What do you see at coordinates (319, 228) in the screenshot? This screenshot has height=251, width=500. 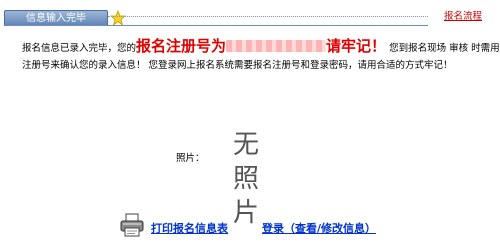 I see `login-link: 登录（查看/修改信息）` at bounding box center [319, 228].